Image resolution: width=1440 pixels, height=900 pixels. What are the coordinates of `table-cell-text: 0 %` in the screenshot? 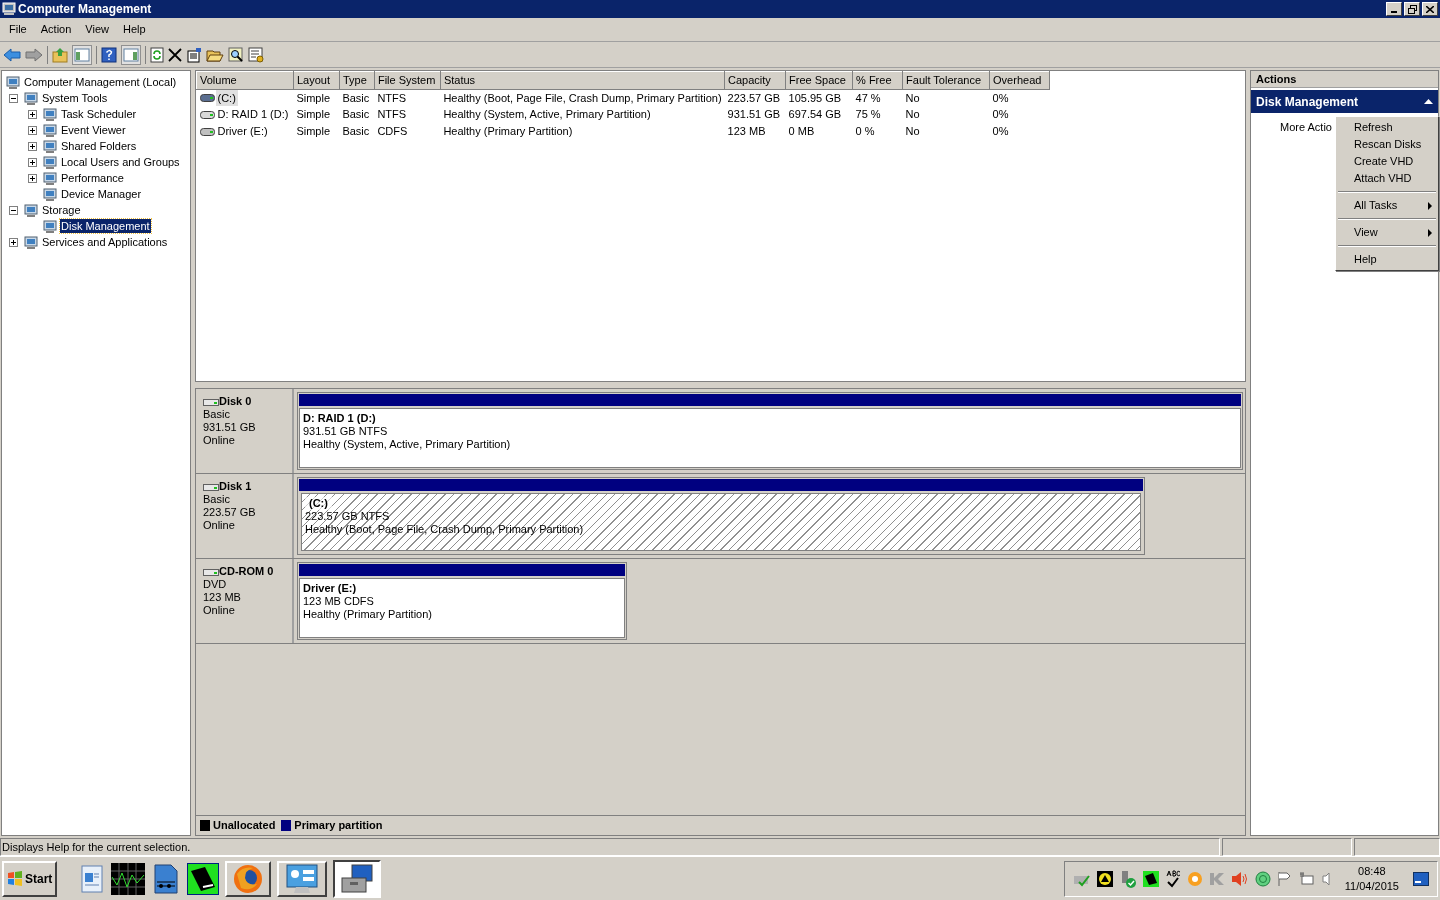 It's located at (865, 132).